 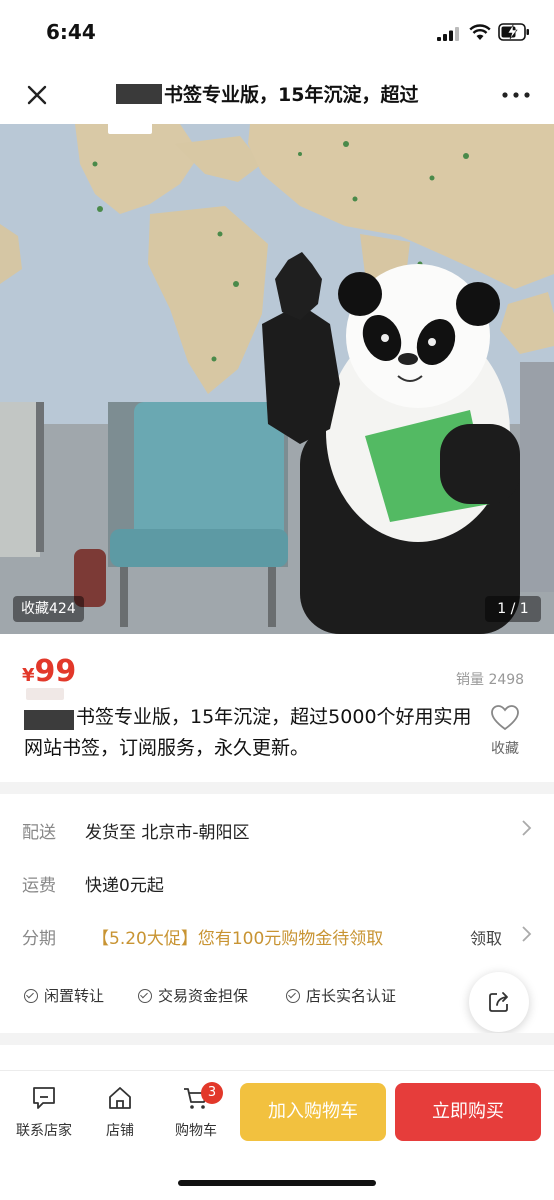 I want to click on price-value: 99, so click(x=55, y=671).